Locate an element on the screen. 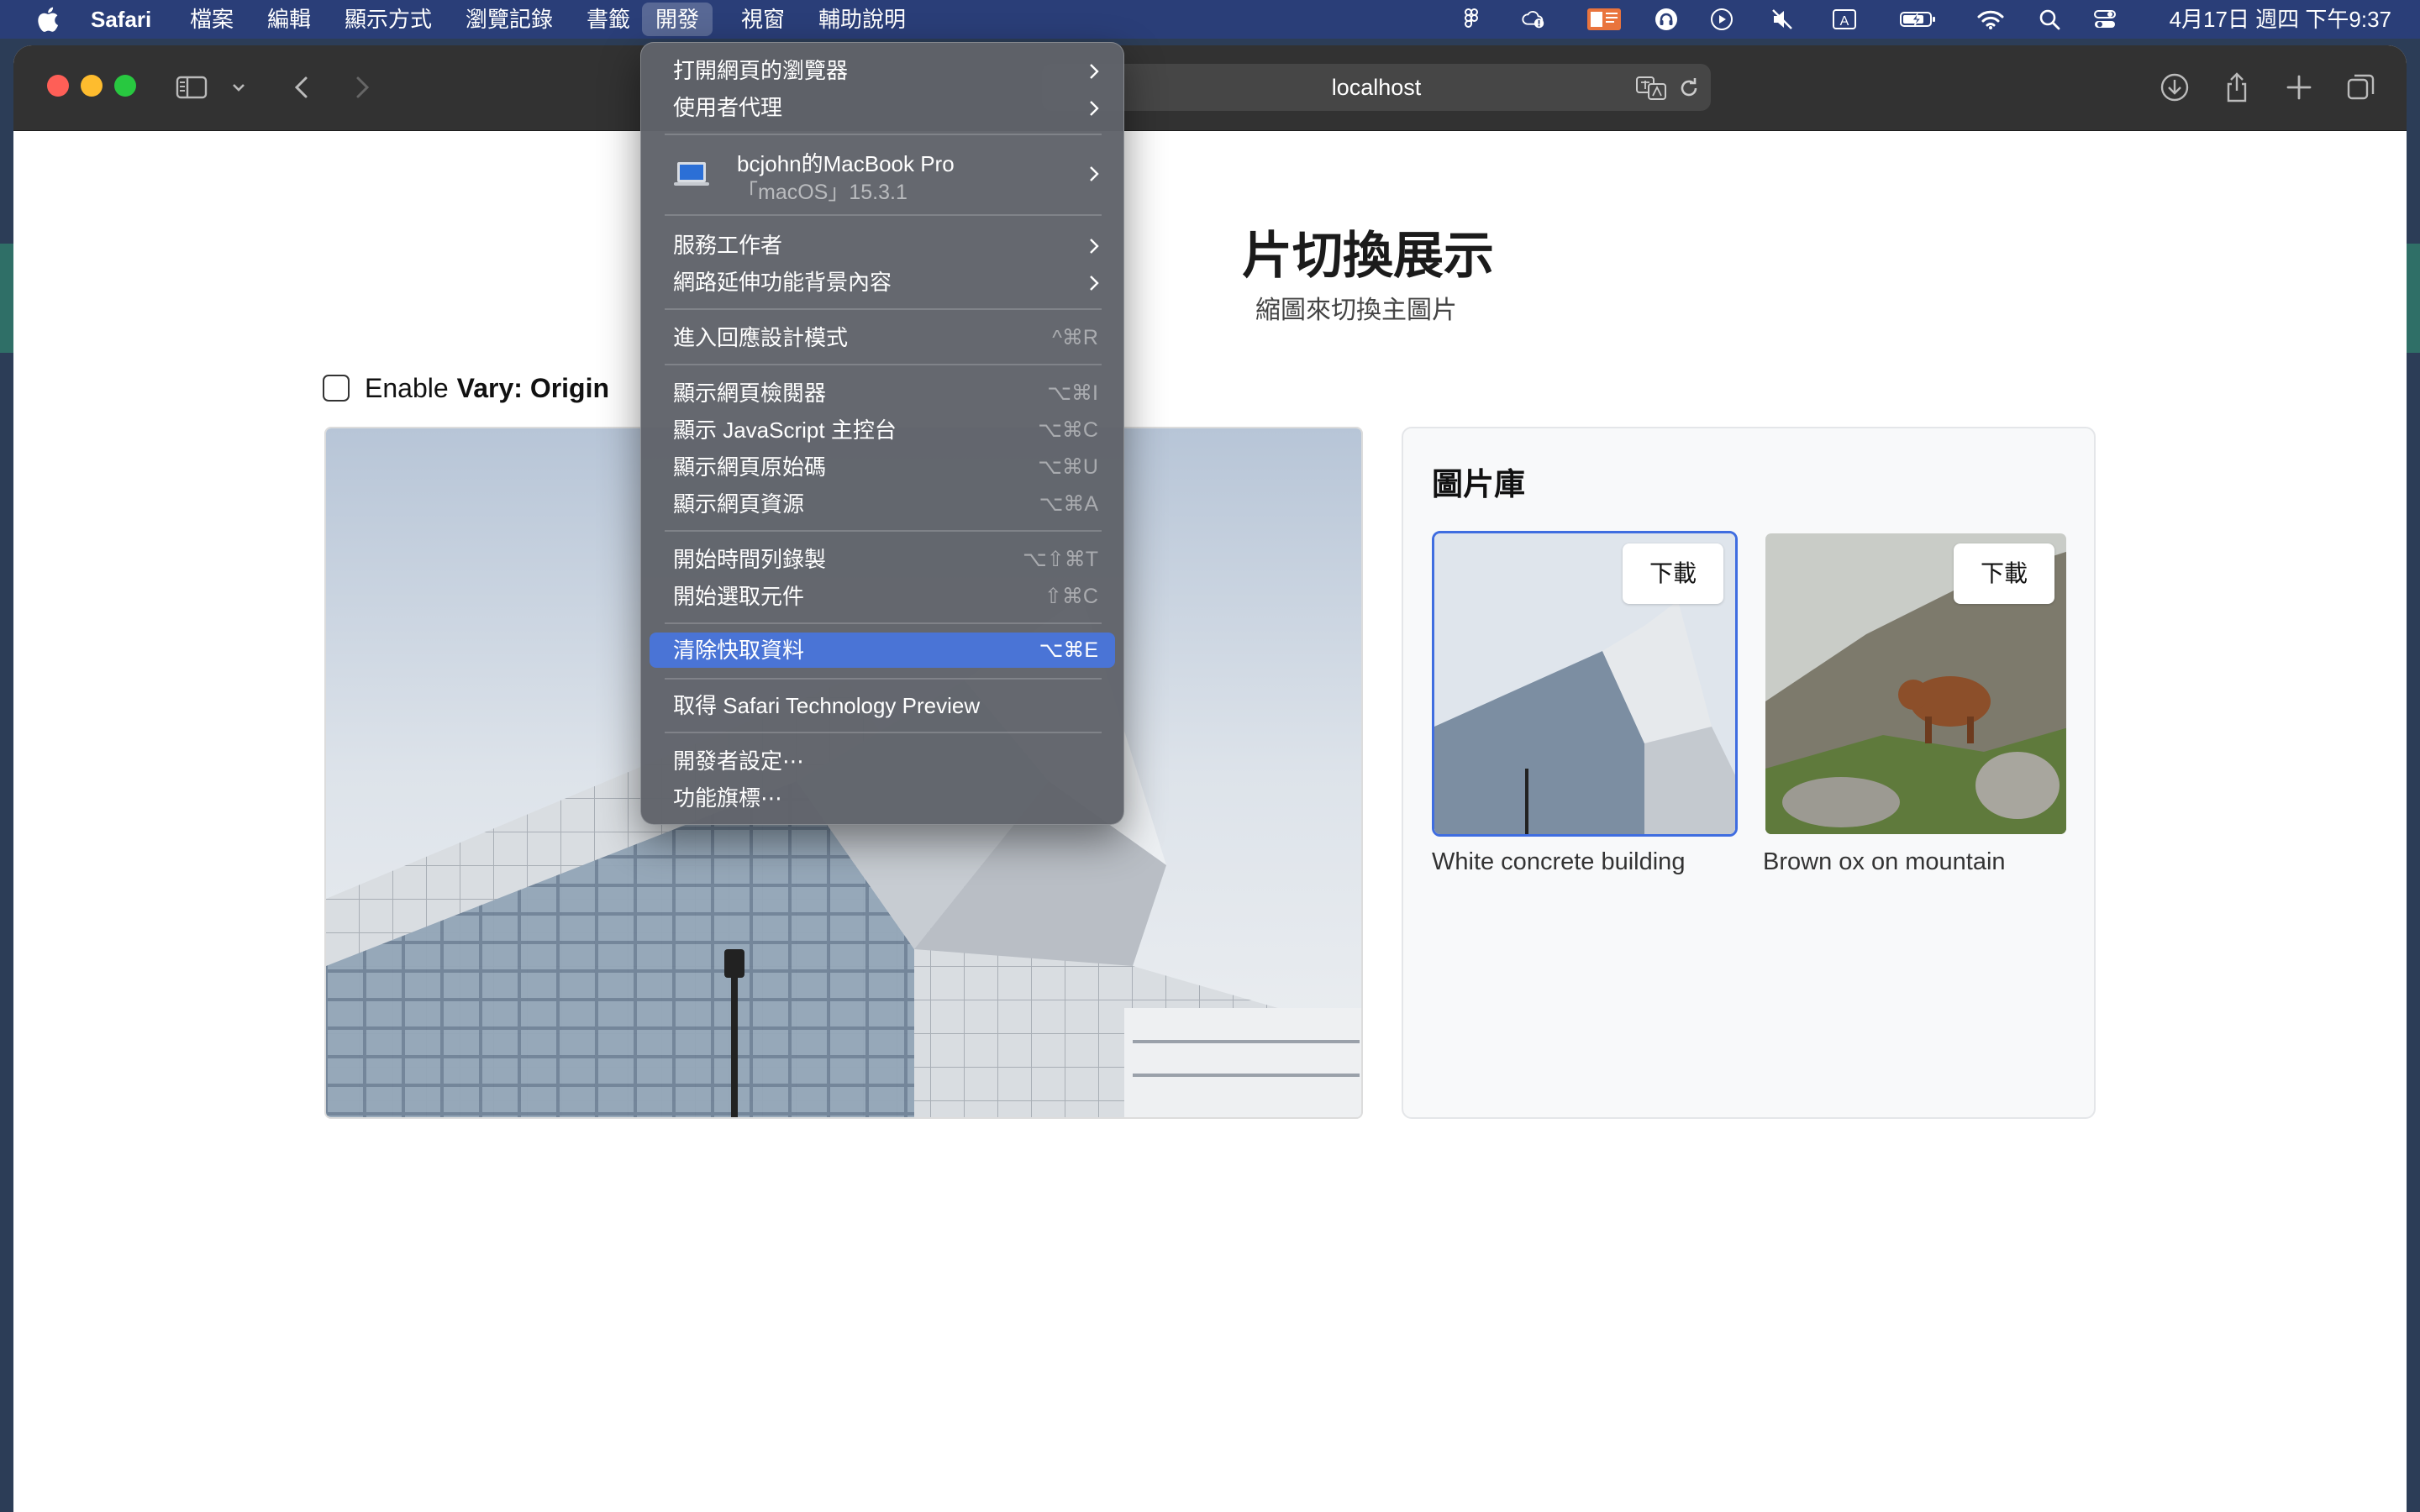 This screenshot has width=2420, height=1512. menu-item-service-workers: 服務工作者 is located at coordinates (882, 245).